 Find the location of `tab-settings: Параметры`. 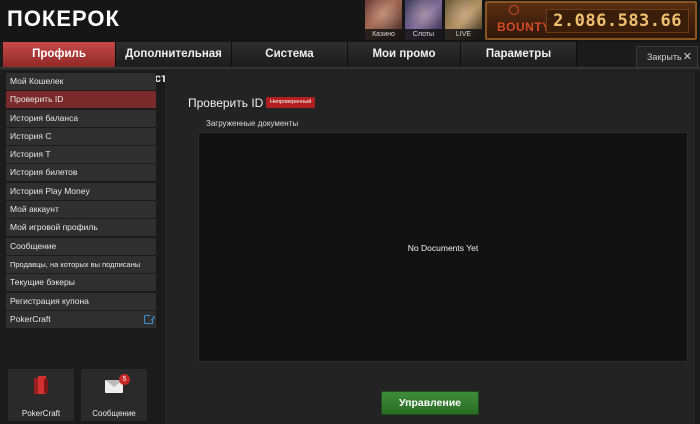

tab-settings: Параметры is located at coordinates (519, 54).